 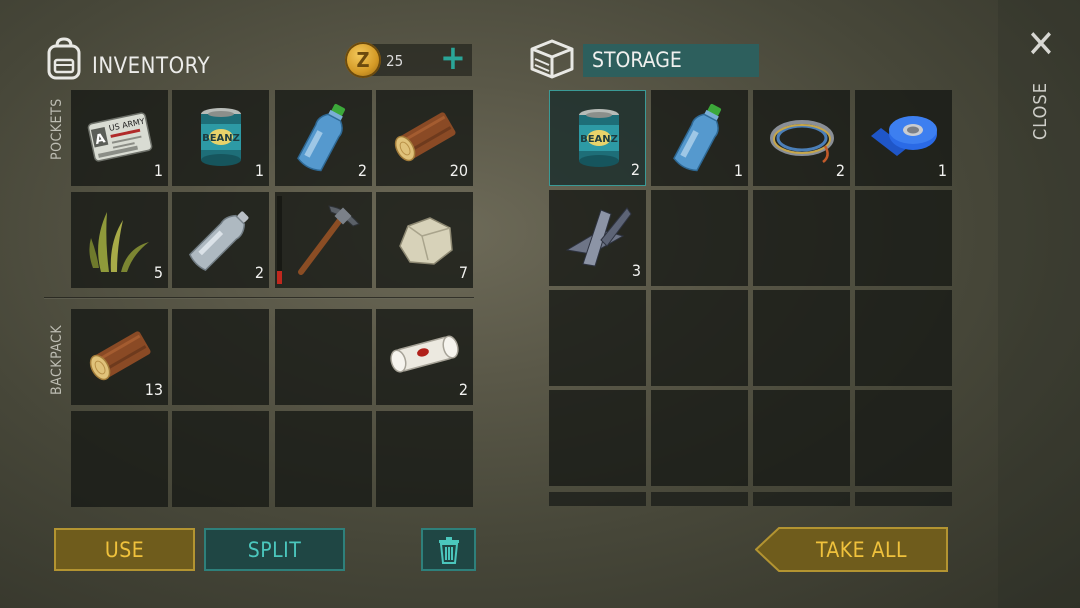 What do you see at coordinates (552, 59) in the screenshot?
I see `storage-box-icon` at bounding box center [552, 59].